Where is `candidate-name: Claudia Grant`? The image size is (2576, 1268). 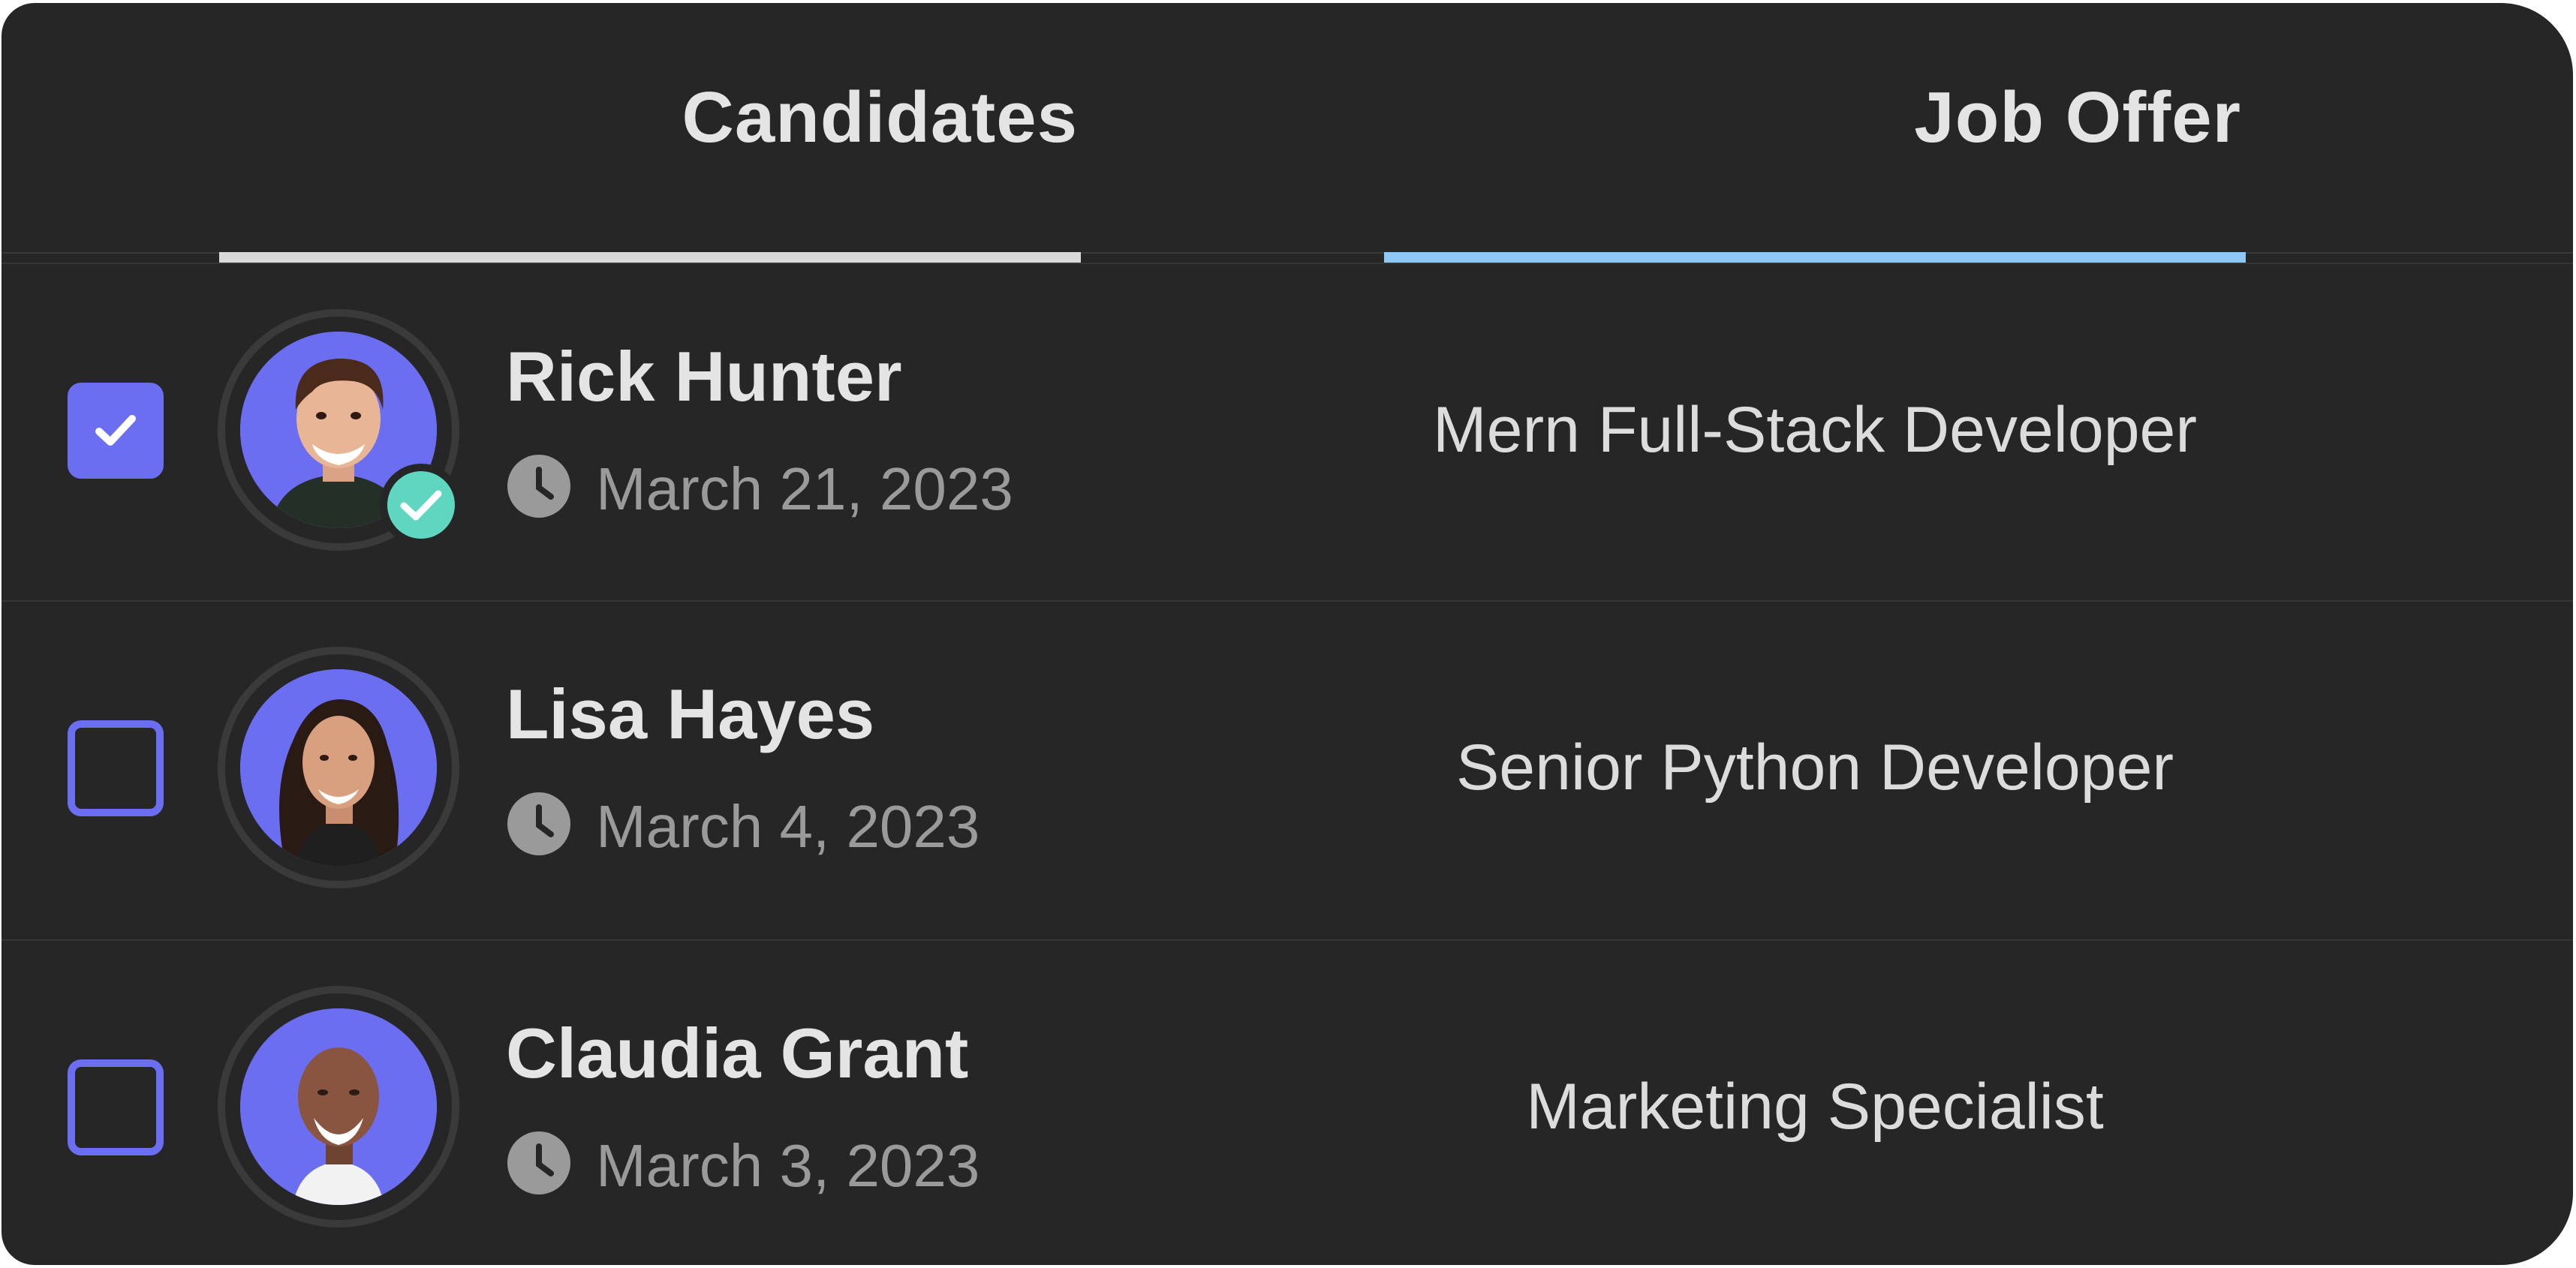
candidate-name: Claudia Grant is located at coordinates (737, 1053).